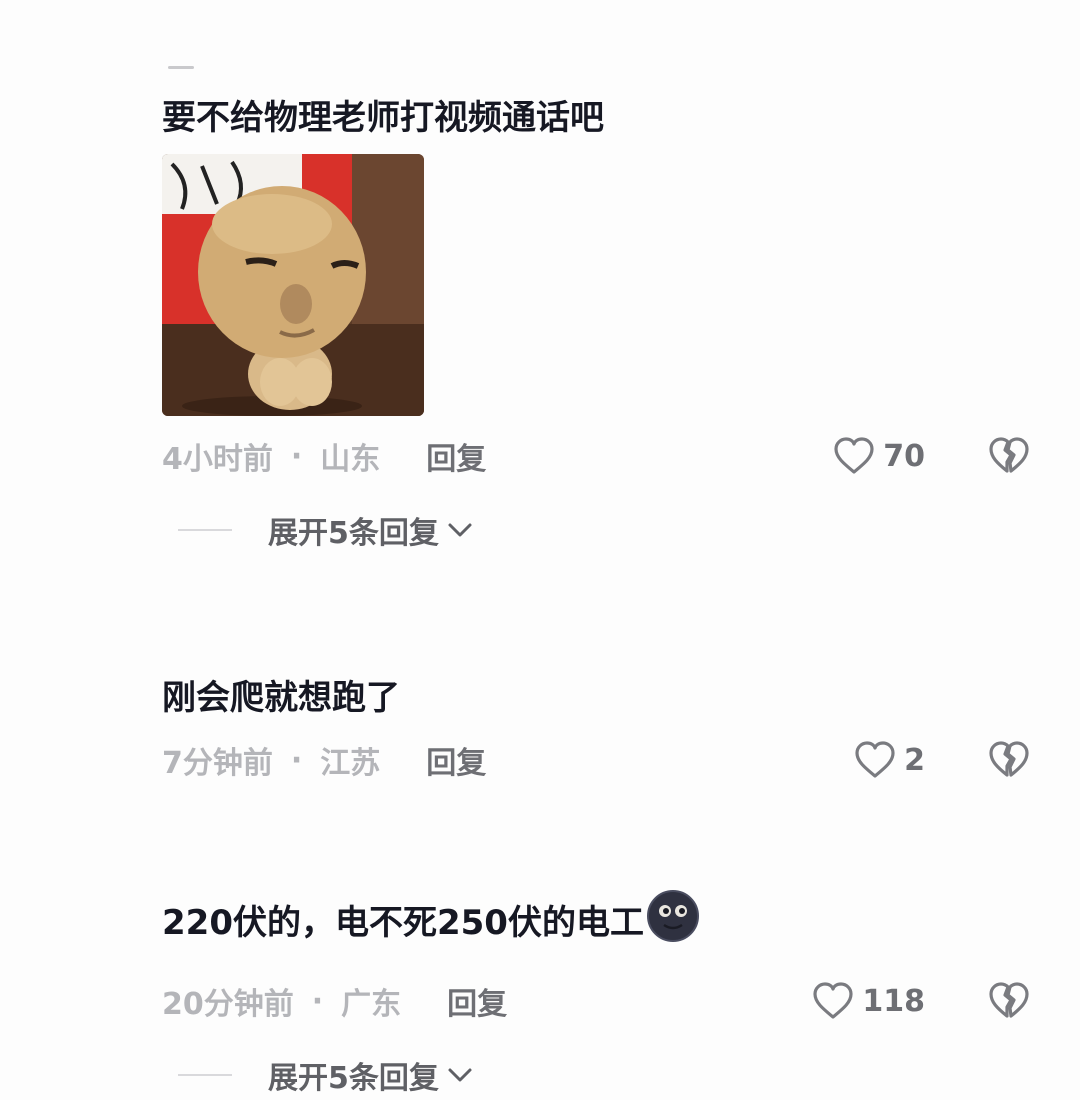 This screenshot has height=1100, width=1080. I want to click on comment-time: 7分钟前, so click(217, 763).